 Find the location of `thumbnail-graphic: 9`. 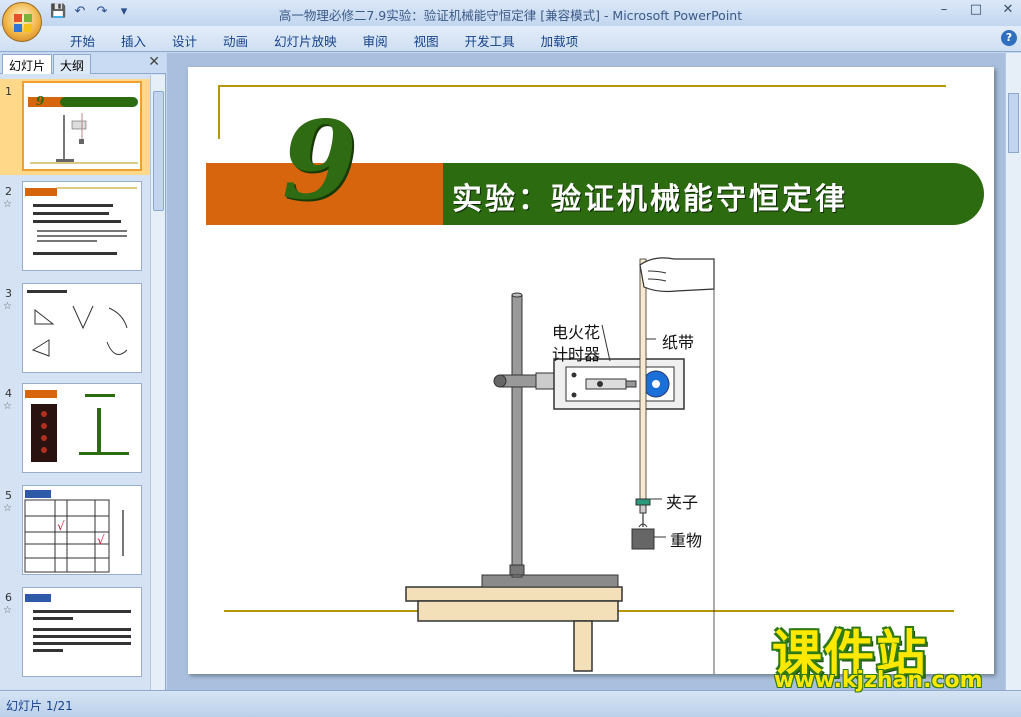

thumbnail-graphic: 9 is located at coordinates (83, 129).